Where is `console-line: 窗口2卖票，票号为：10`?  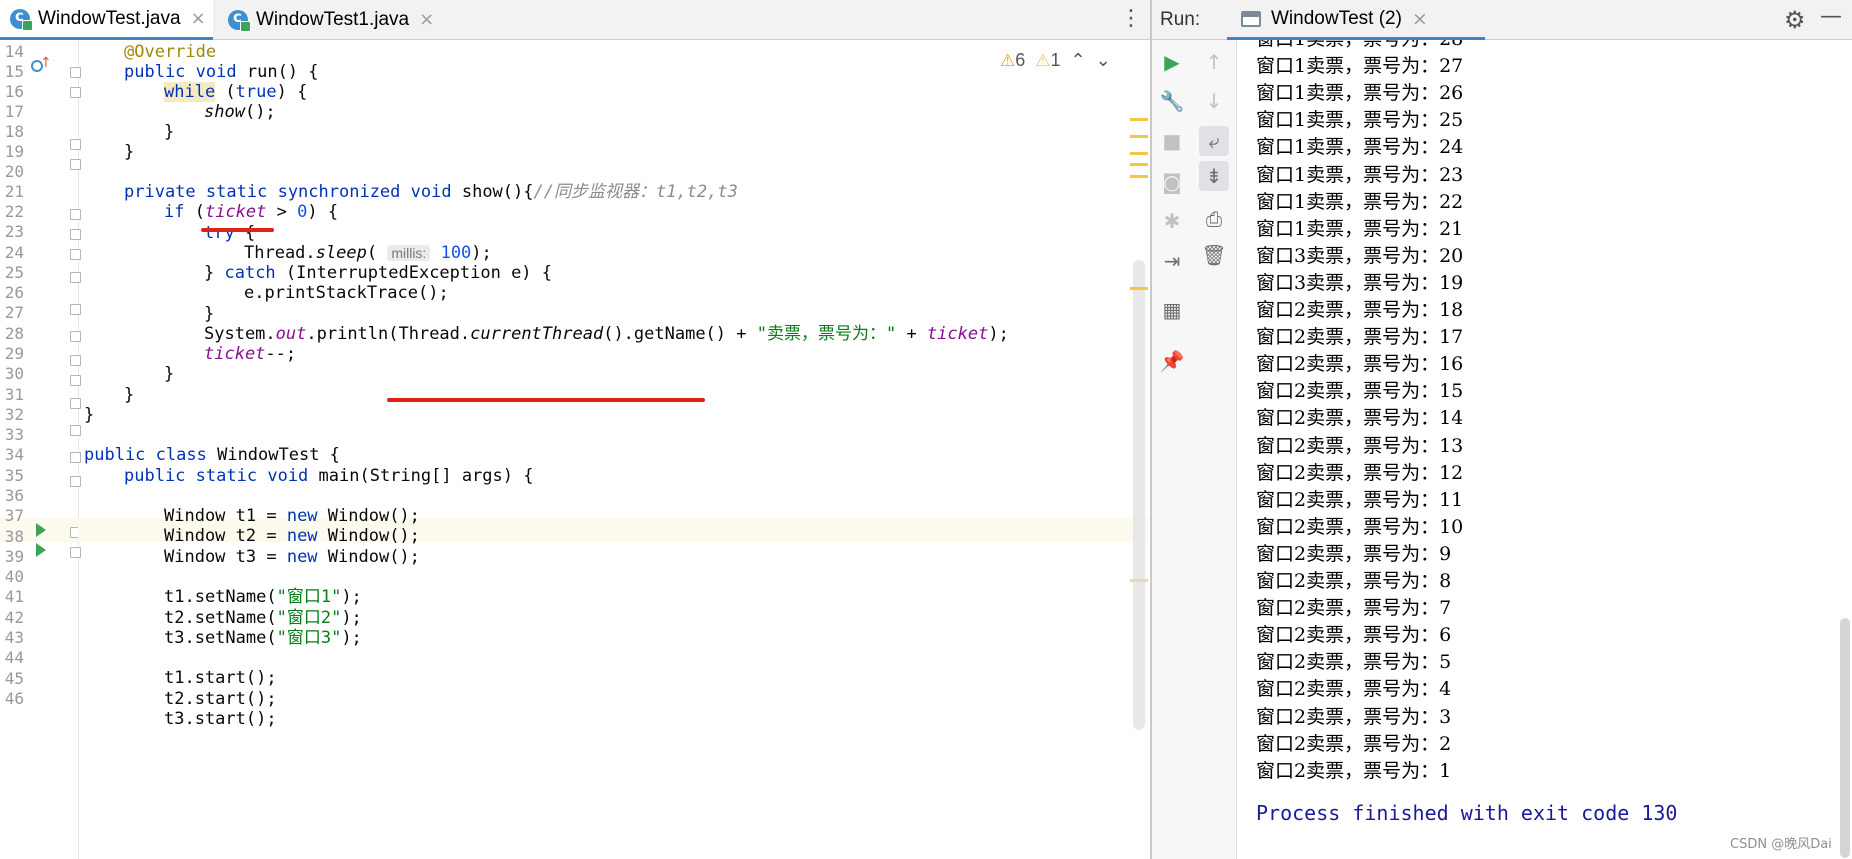 console-line: 窗口2卖票，票号为：10 is located at coordinates (1360, 526).